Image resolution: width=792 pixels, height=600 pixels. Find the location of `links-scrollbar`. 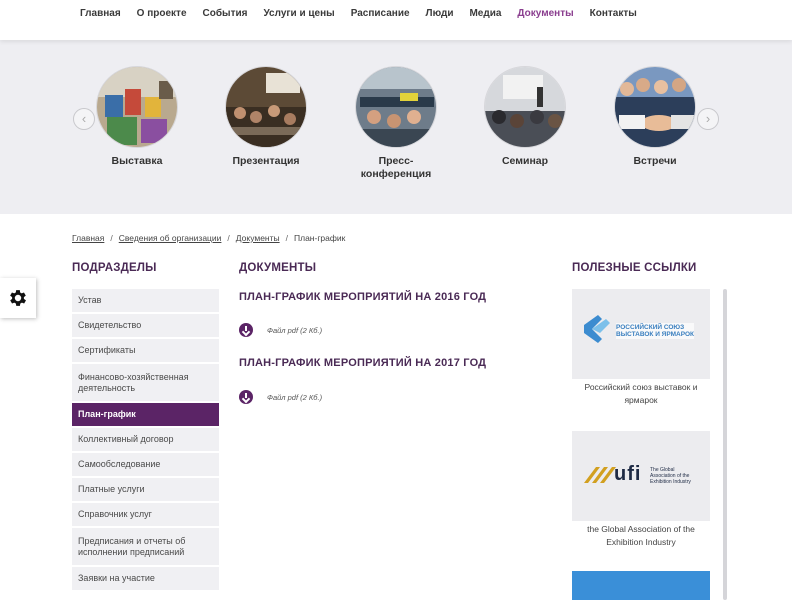

links-scrollbar is located at coordinates (725, 444).